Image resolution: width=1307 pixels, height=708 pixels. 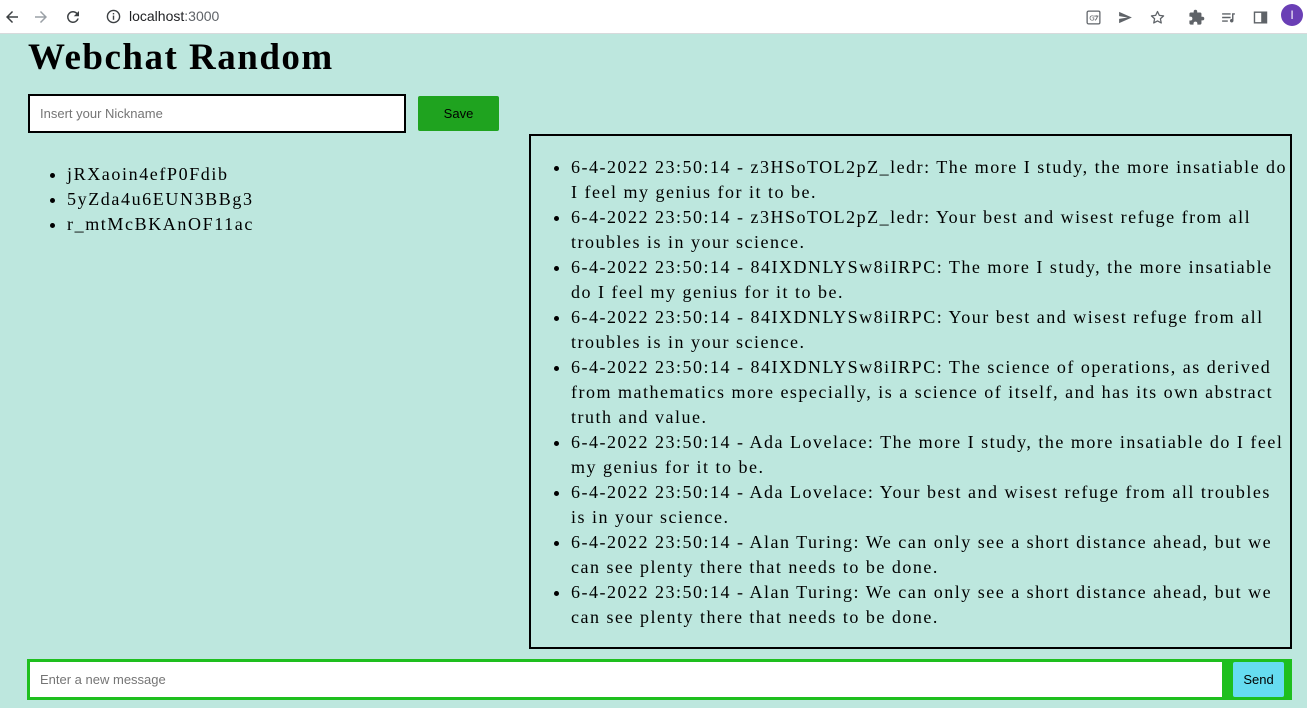 I want to click on message-form: Send, so click(x=659, y=679).